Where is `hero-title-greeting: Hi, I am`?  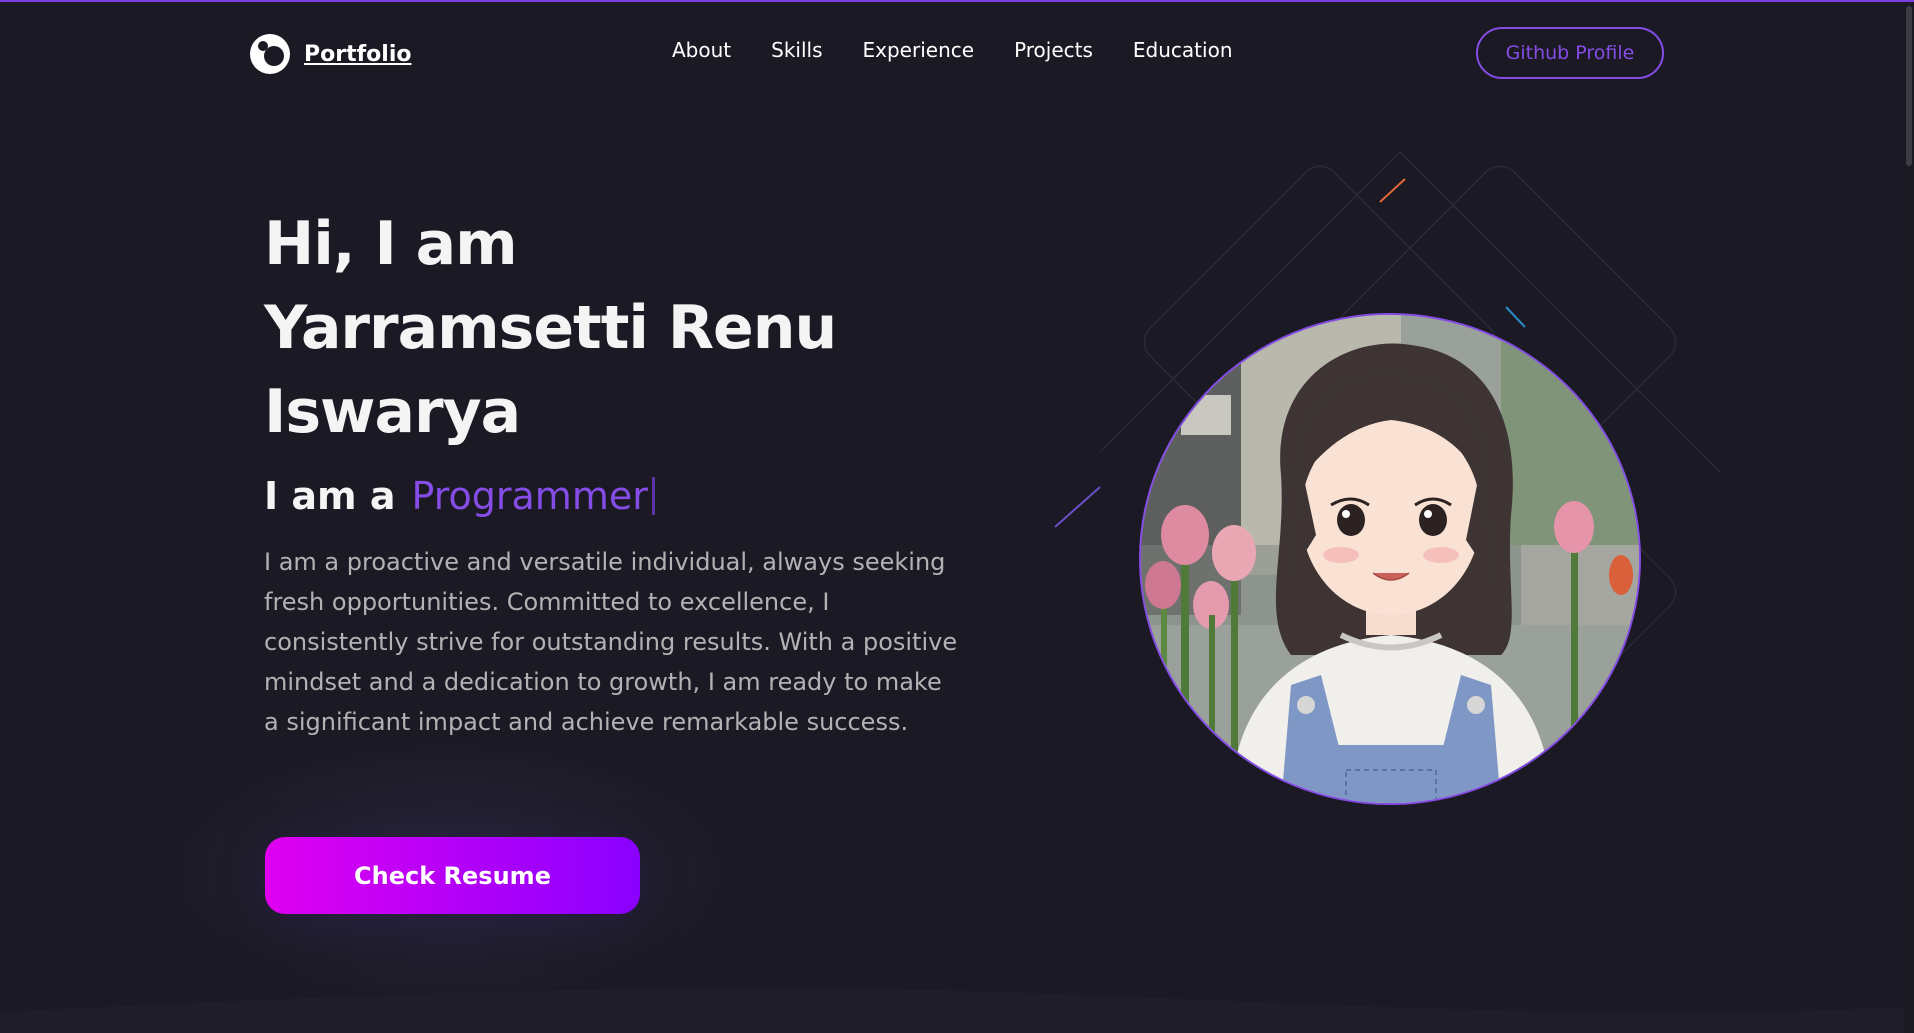
hero-title-greeting: Hi, I am is located at coordinates (391, 244).